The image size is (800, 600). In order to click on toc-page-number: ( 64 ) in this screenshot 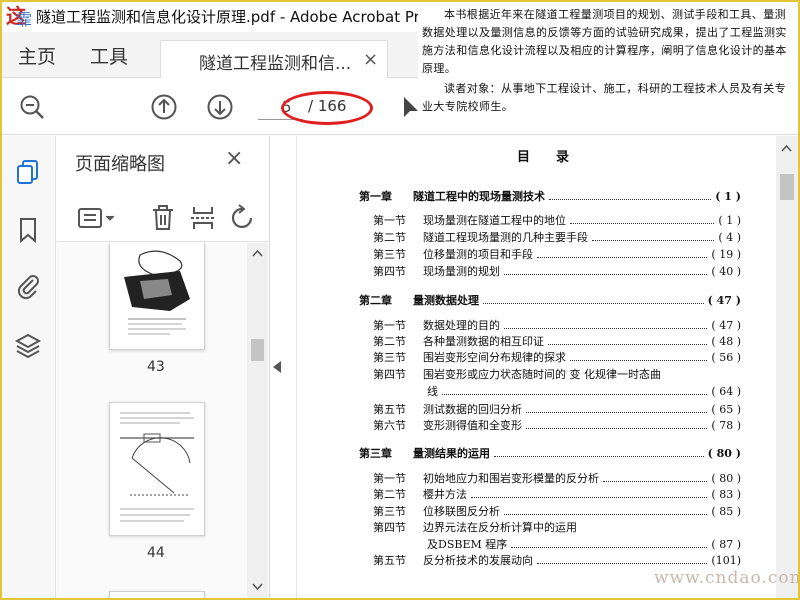, I will do `click(726, 391)`.